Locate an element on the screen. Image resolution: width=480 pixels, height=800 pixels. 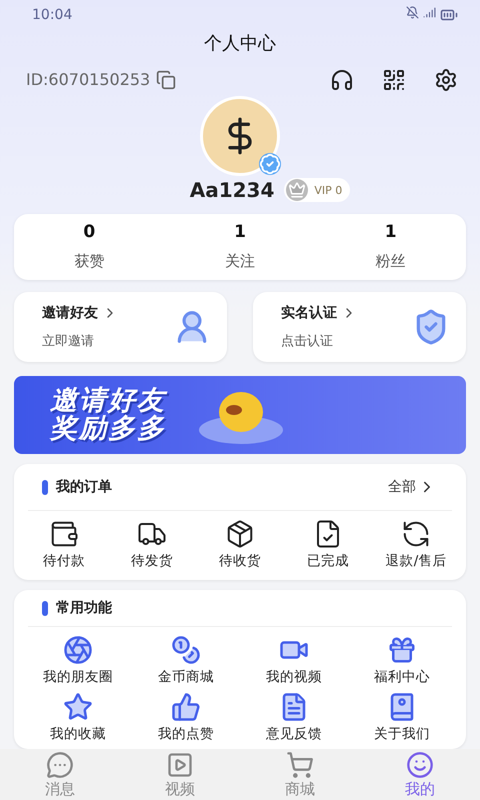
promo-card: 实名认证 点击认证 is located at coordinates (359, 327).